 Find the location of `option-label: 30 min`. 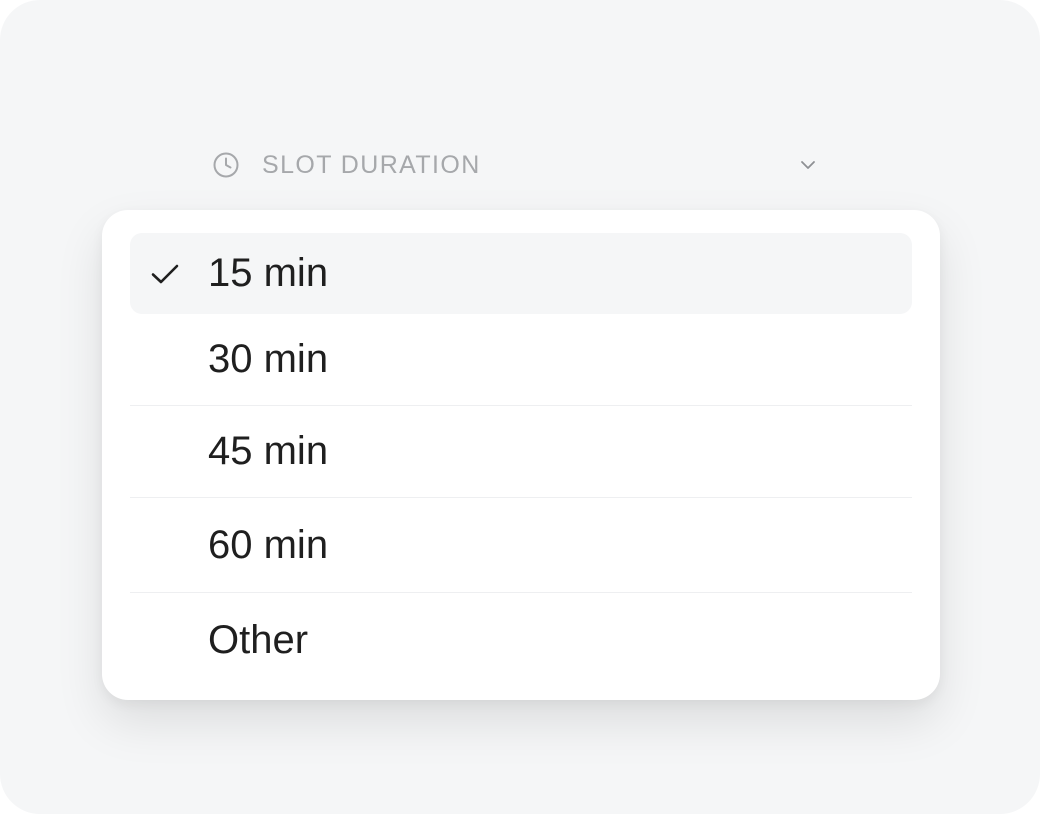

option-label: 30 min is located at coordinates (268, 359).